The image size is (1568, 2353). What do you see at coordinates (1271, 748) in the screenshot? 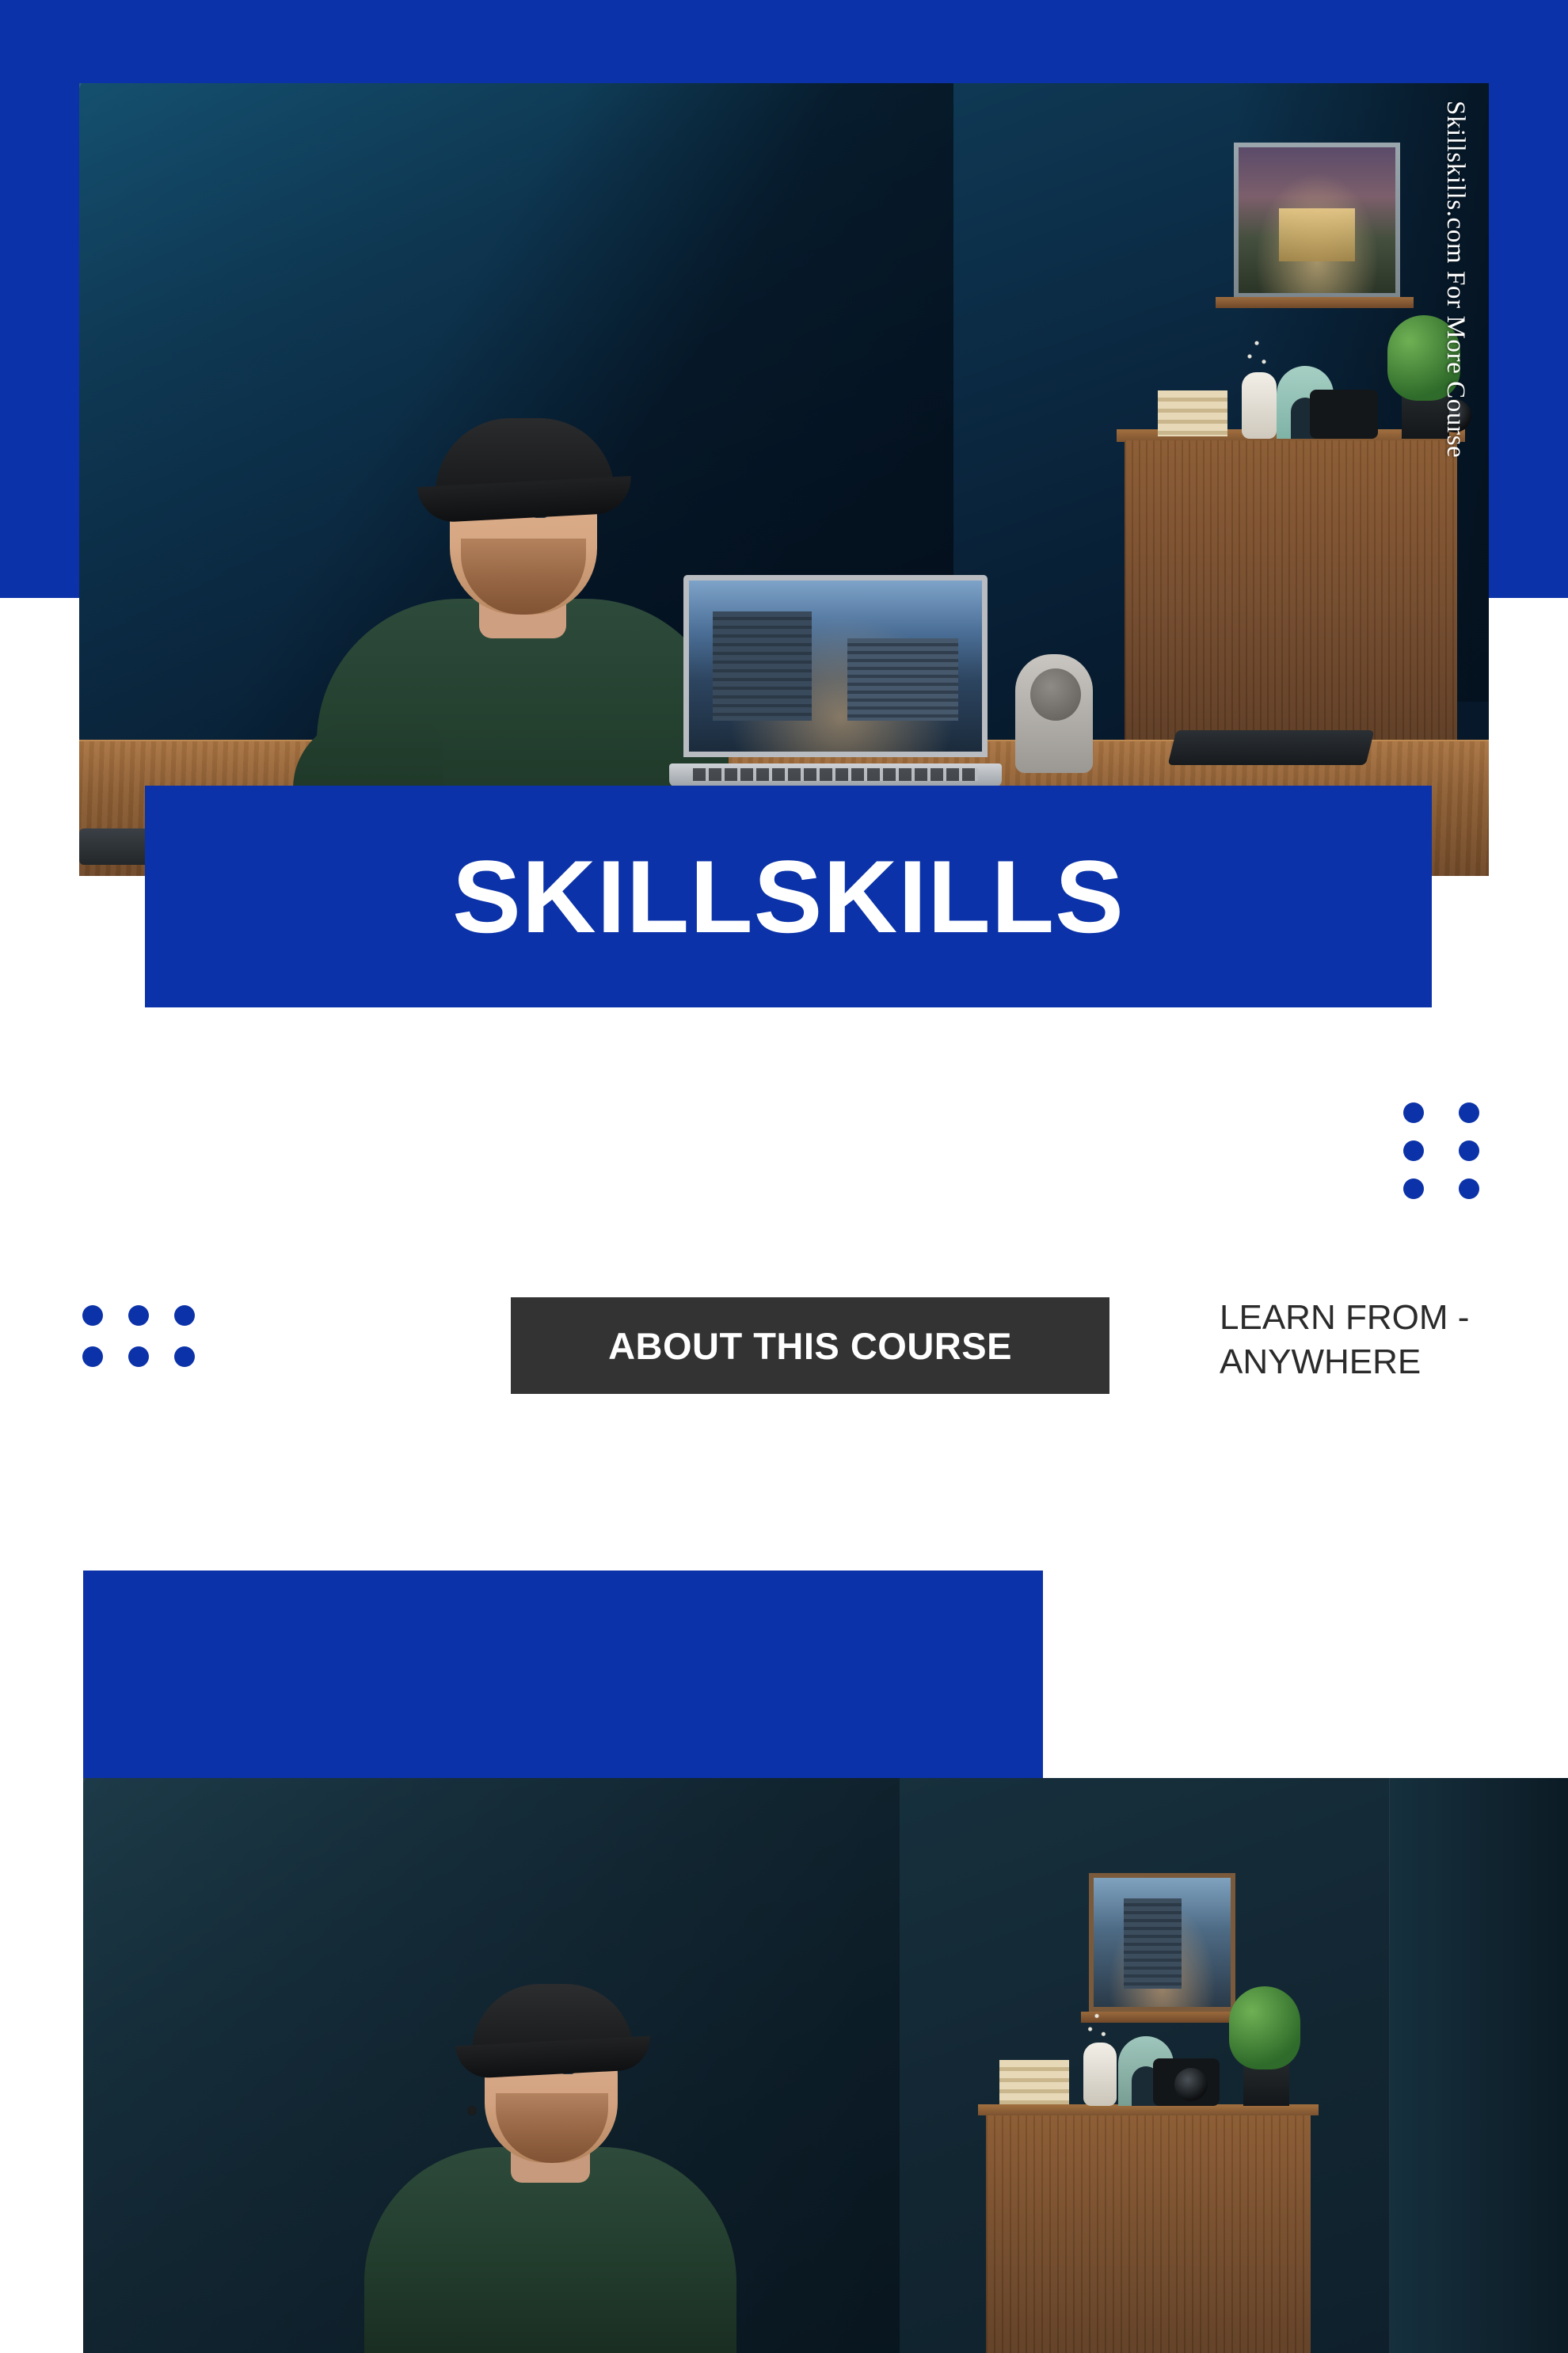
I see `hero-keyboard` at bounding box center [1271, 748].